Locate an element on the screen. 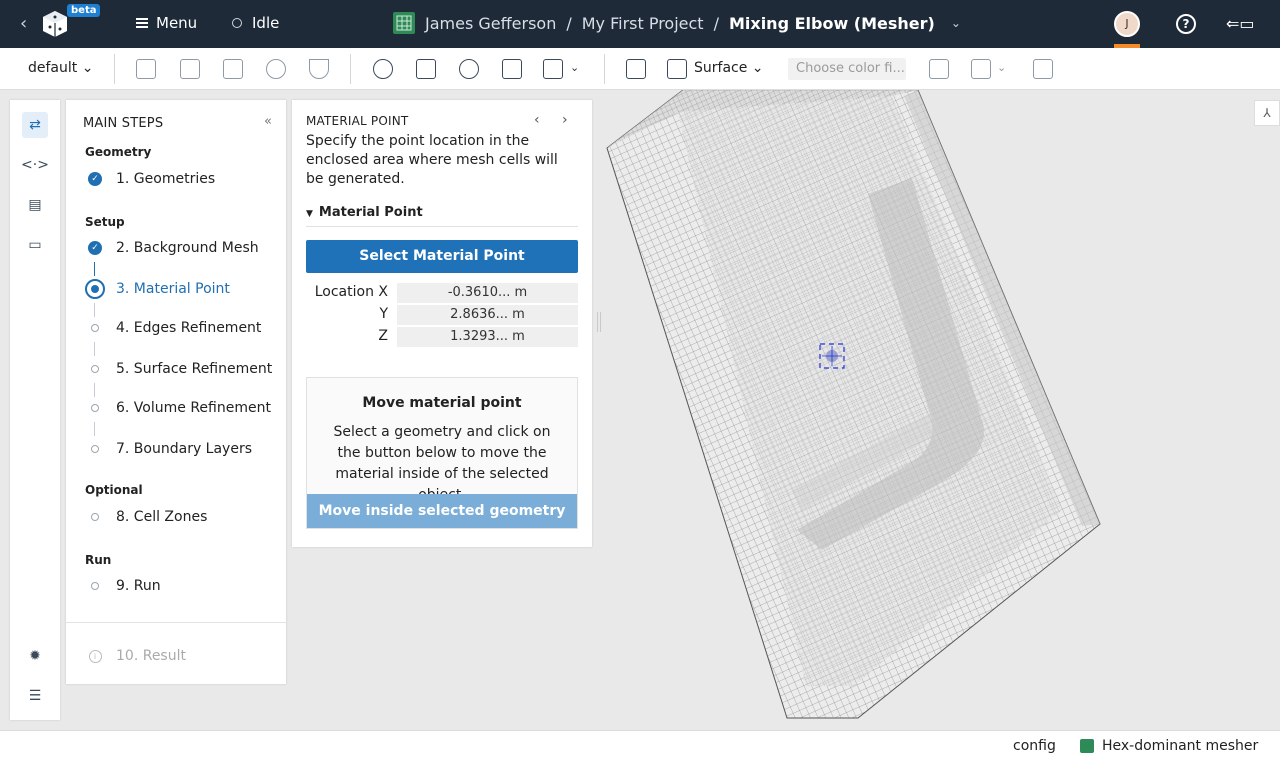 Image resolution: width=1280 pixels, height=760 pixels. status-circle-icon is located at coordinates (237, 23).